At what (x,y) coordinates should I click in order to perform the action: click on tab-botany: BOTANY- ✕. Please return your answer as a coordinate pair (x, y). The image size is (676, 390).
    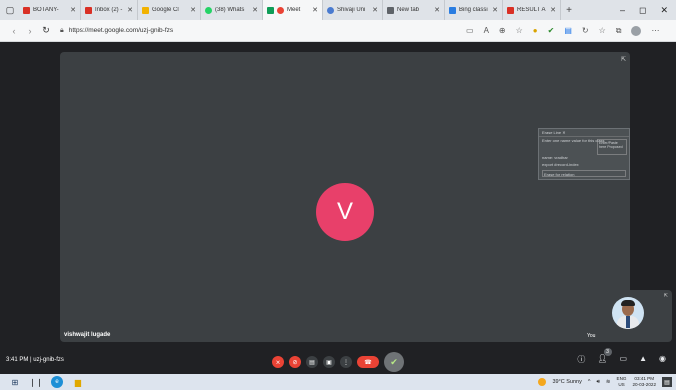
    Looking at the image, I should click on (50, 10).